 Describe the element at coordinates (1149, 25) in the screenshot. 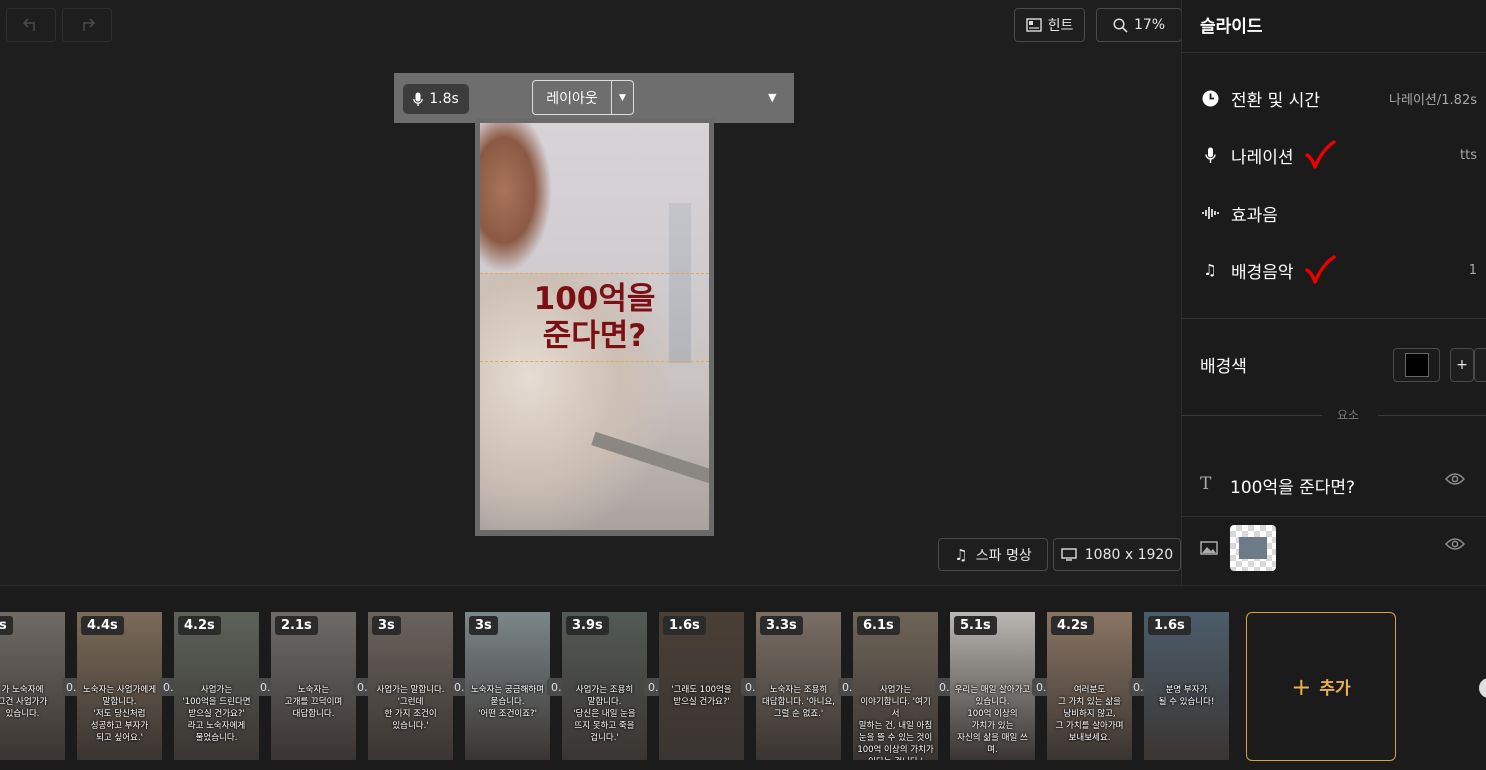

I see `zoom-level: 17%` at that location.